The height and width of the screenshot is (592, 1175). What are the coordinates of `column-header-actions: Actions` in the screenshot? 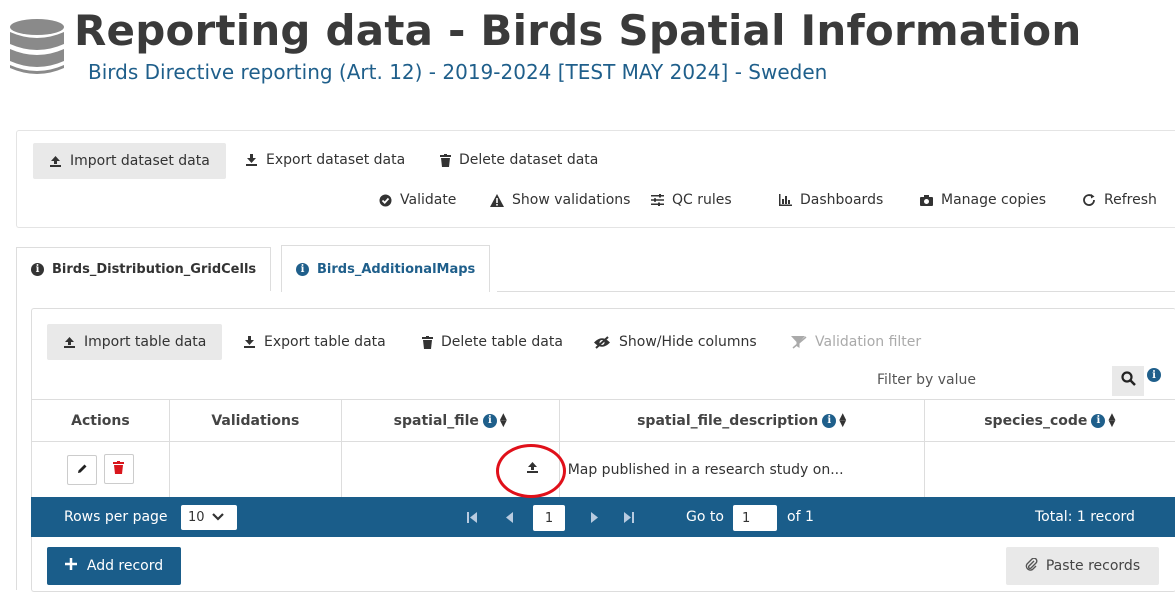 It's located at (101, 421).